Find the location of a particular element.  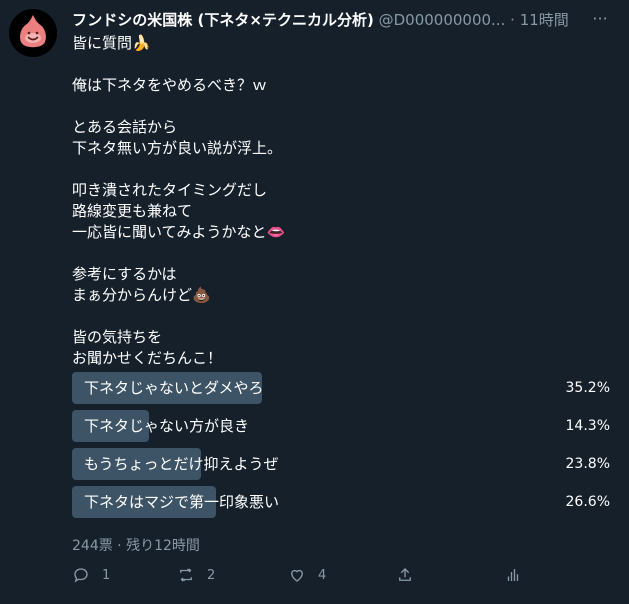

tweet-line-text: お聞かせくだちんこ！ is located at coordinates (147, 358).